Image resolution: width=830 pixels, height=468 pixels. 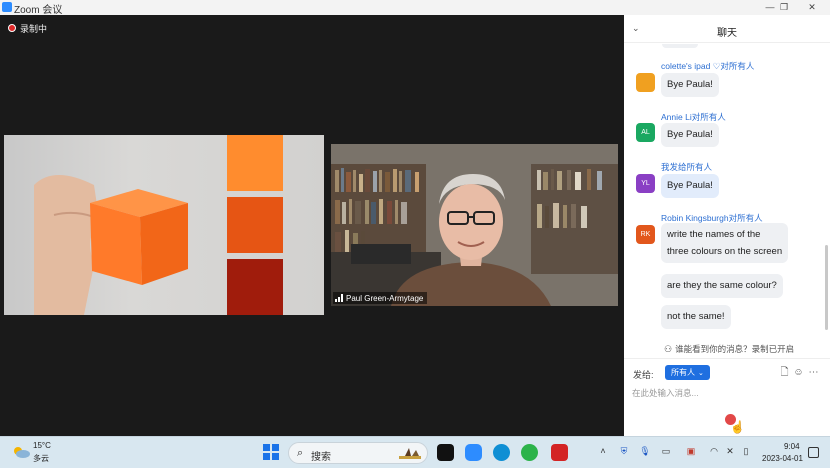 What do you see at coordinates (624, 451) in the screenshot?
I see `shield-icon: ⛨` at bounding box center [624, 451].